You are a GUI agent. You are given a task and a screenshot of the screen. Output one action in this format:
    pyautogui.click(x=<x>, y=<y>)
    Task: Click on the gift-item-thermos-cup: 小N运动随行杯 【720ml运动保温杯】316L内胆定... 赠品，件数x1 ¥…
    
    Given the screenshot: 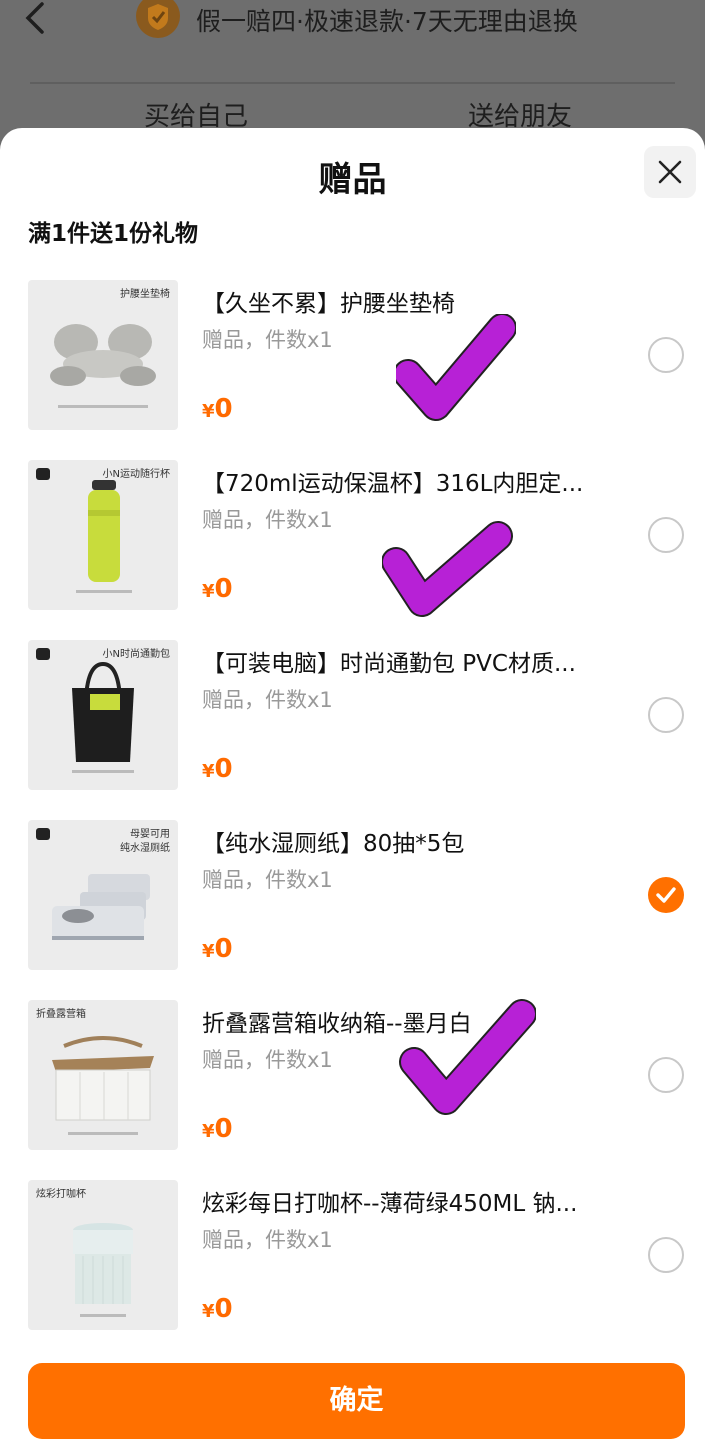 What is the action you would take?
    pyautogui.click(x=352, y=550)
    